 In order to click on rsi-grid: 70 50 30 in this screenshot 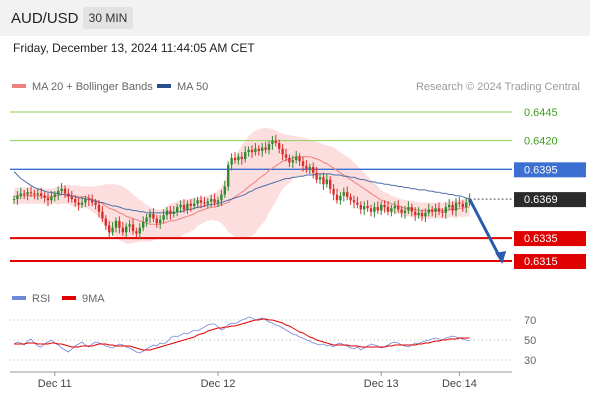, I will do `click(273, 341)`.